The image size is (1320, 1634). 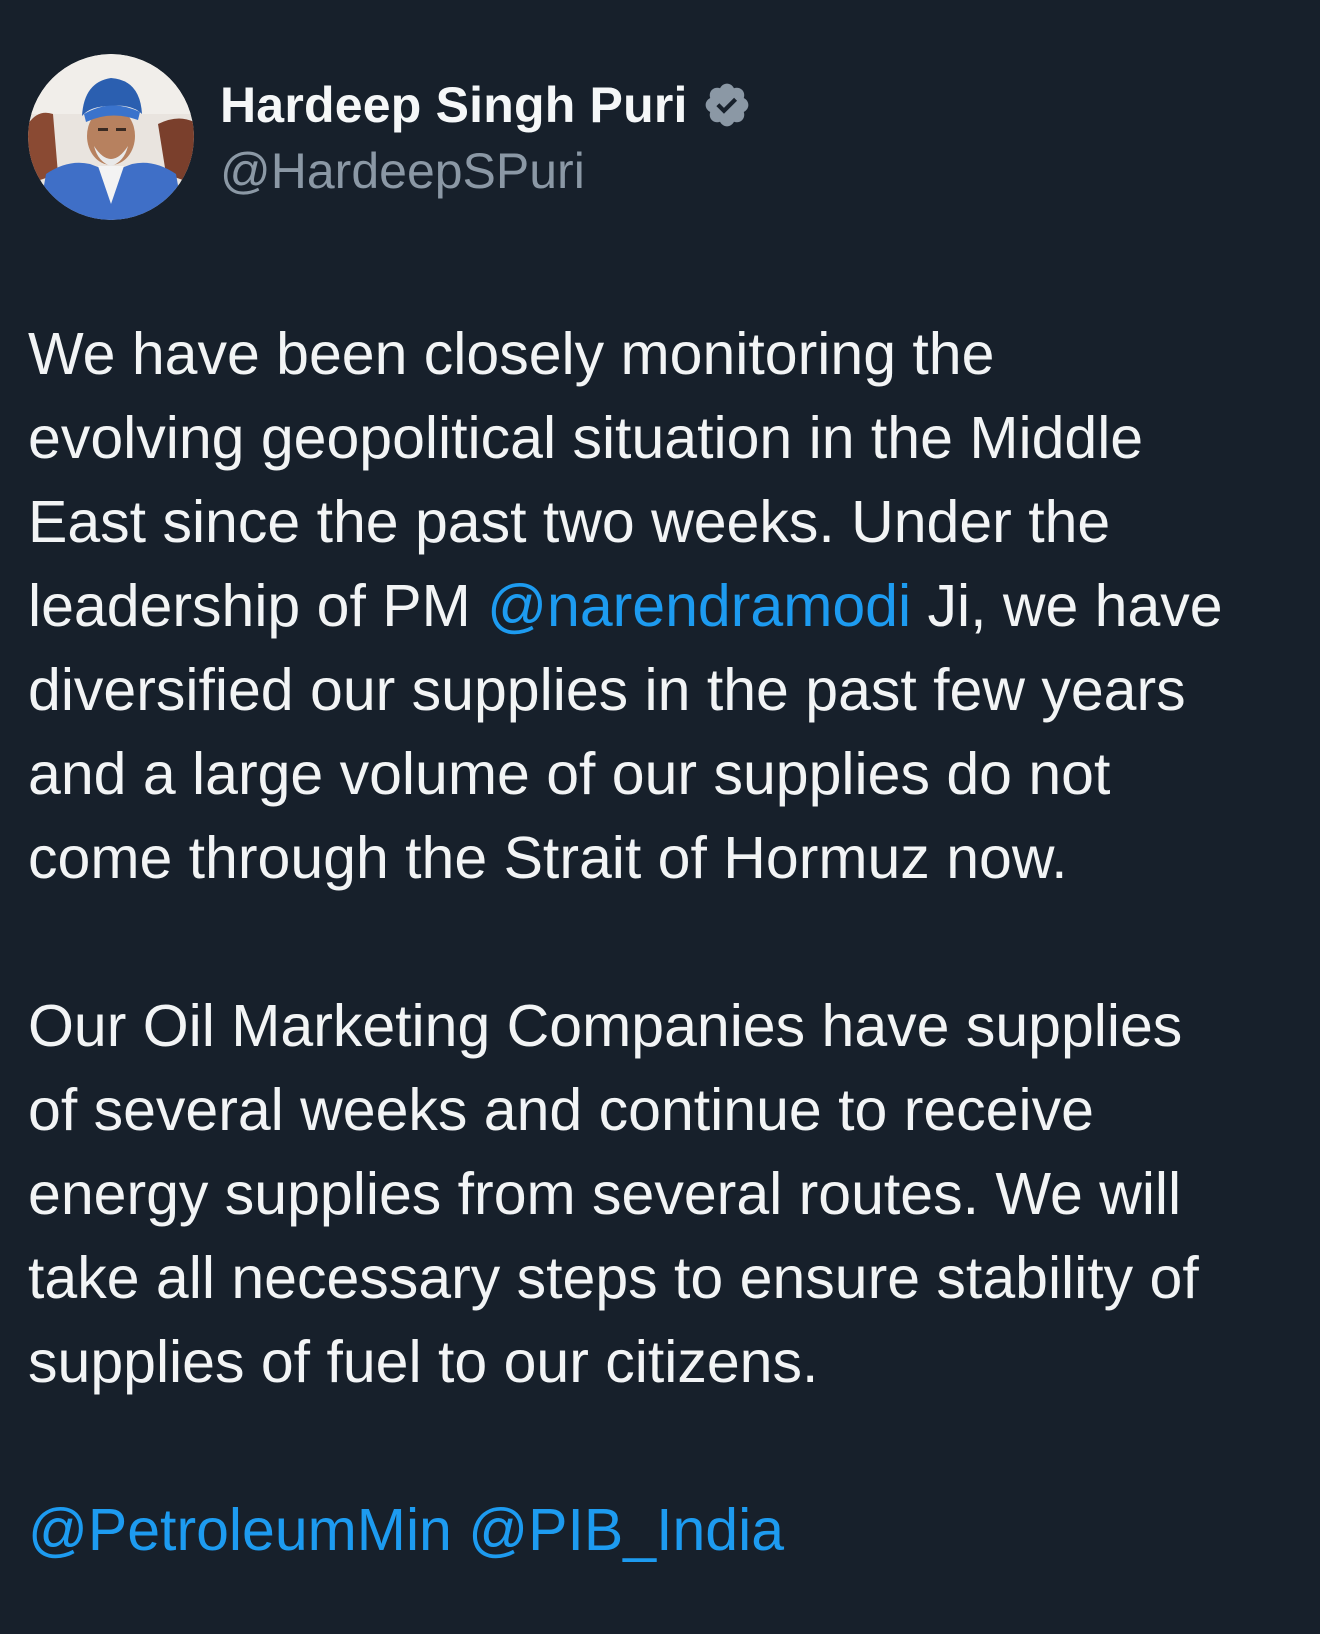 What do you see at coordinates (486, 171) in the screenshot?
I see `author-handle: @HardeepSPuri` at bounding box center [486, 171].